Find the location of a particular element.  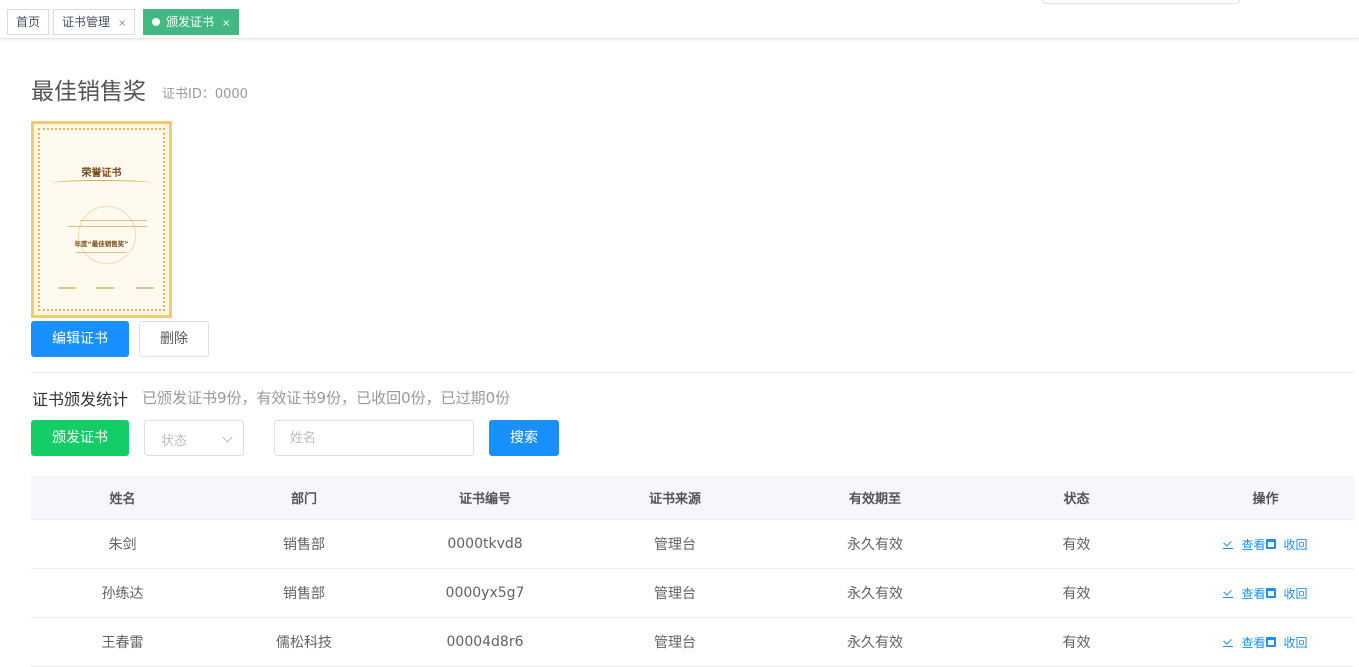

cell-name: 王春雷 is located at coordinates (122, 643).